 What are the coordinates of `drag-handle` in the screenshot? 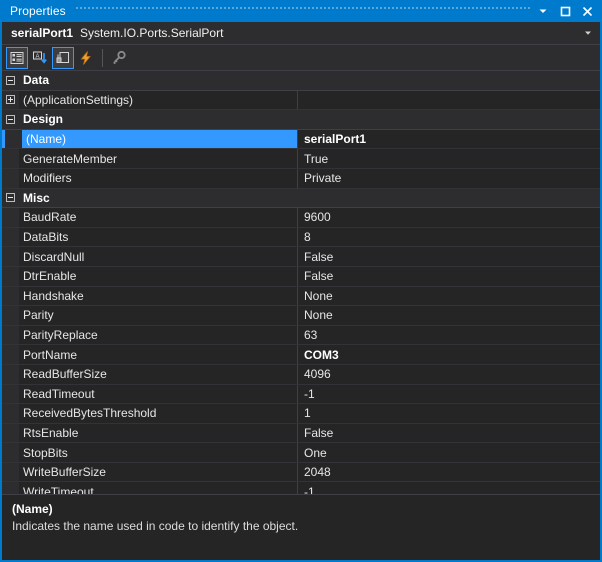 It's located at (303, 11).